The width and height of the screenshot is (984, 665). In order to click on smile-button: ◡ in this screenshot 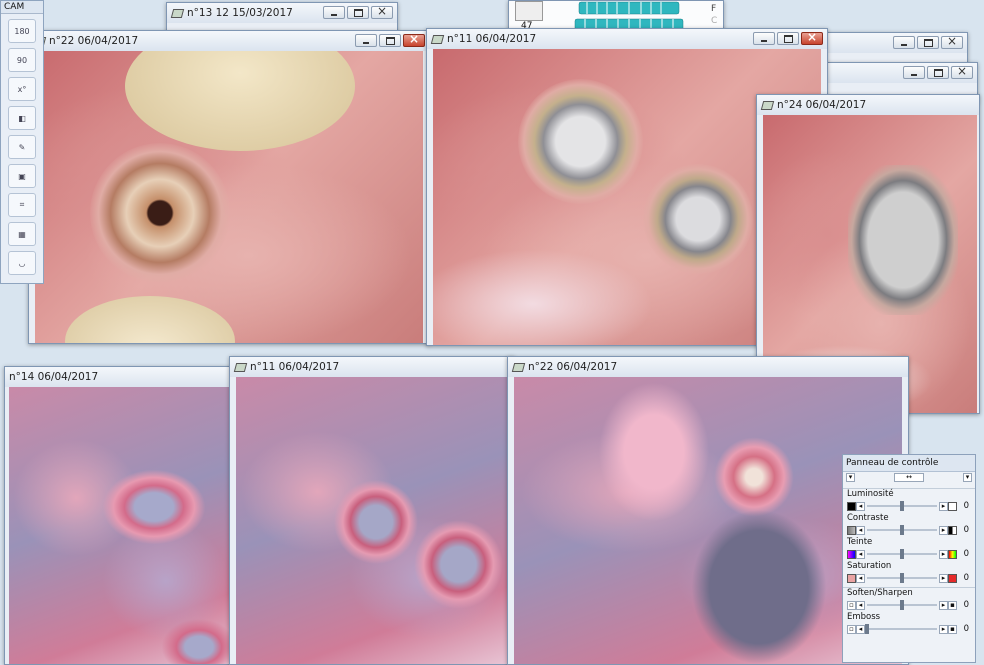, I will do `click(22, 263)`.